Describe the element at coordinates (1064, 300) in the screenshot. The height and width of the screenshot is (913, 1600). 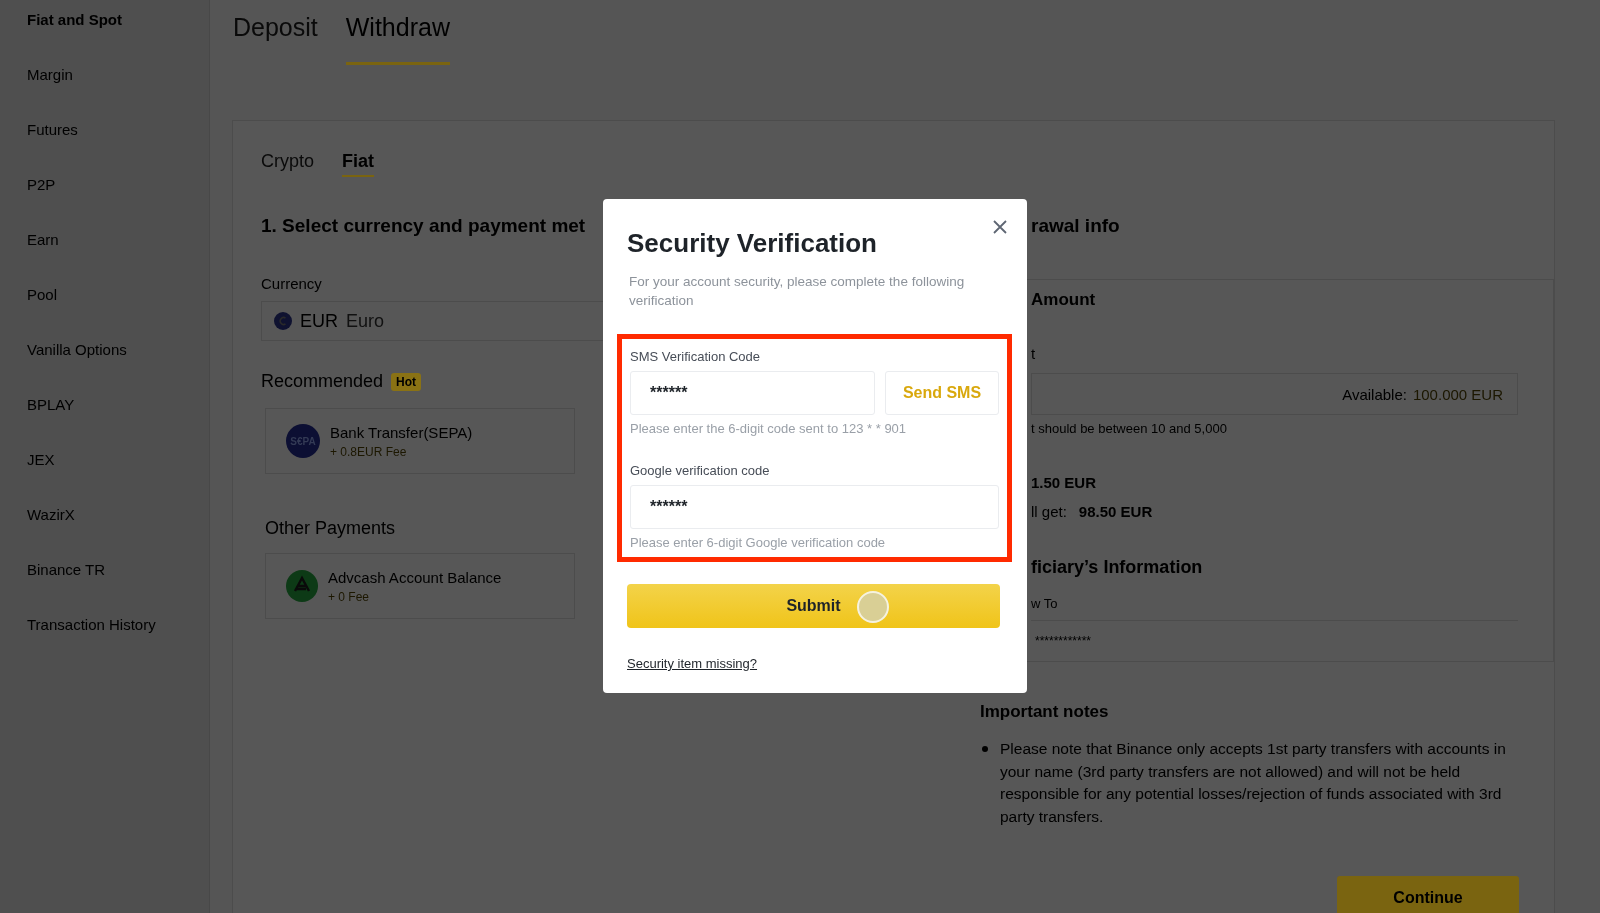
I see `amount-heading: Amount` at that location.